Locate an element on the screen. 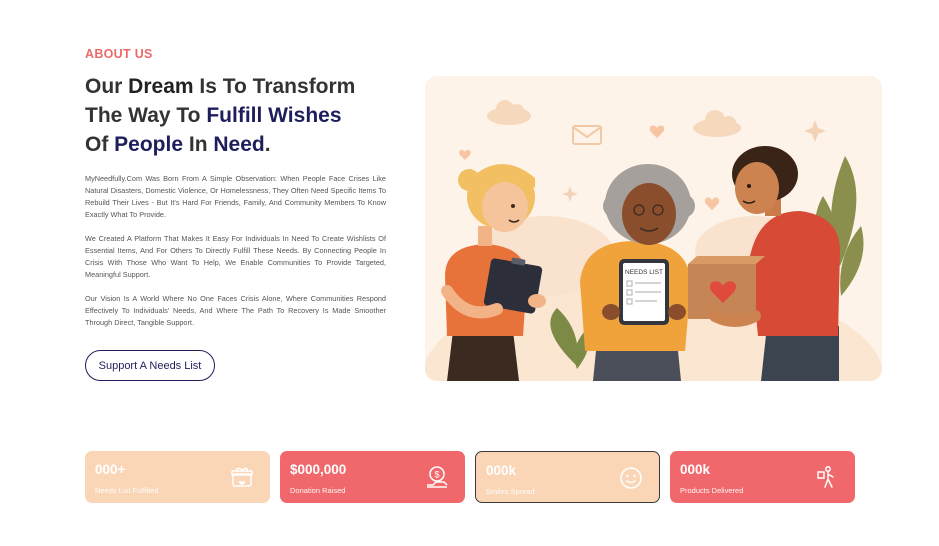 This screenshot has width=939, height=546. stat-card-products-delivered: 000k Products Delivered is located at coordinates (762, 477).